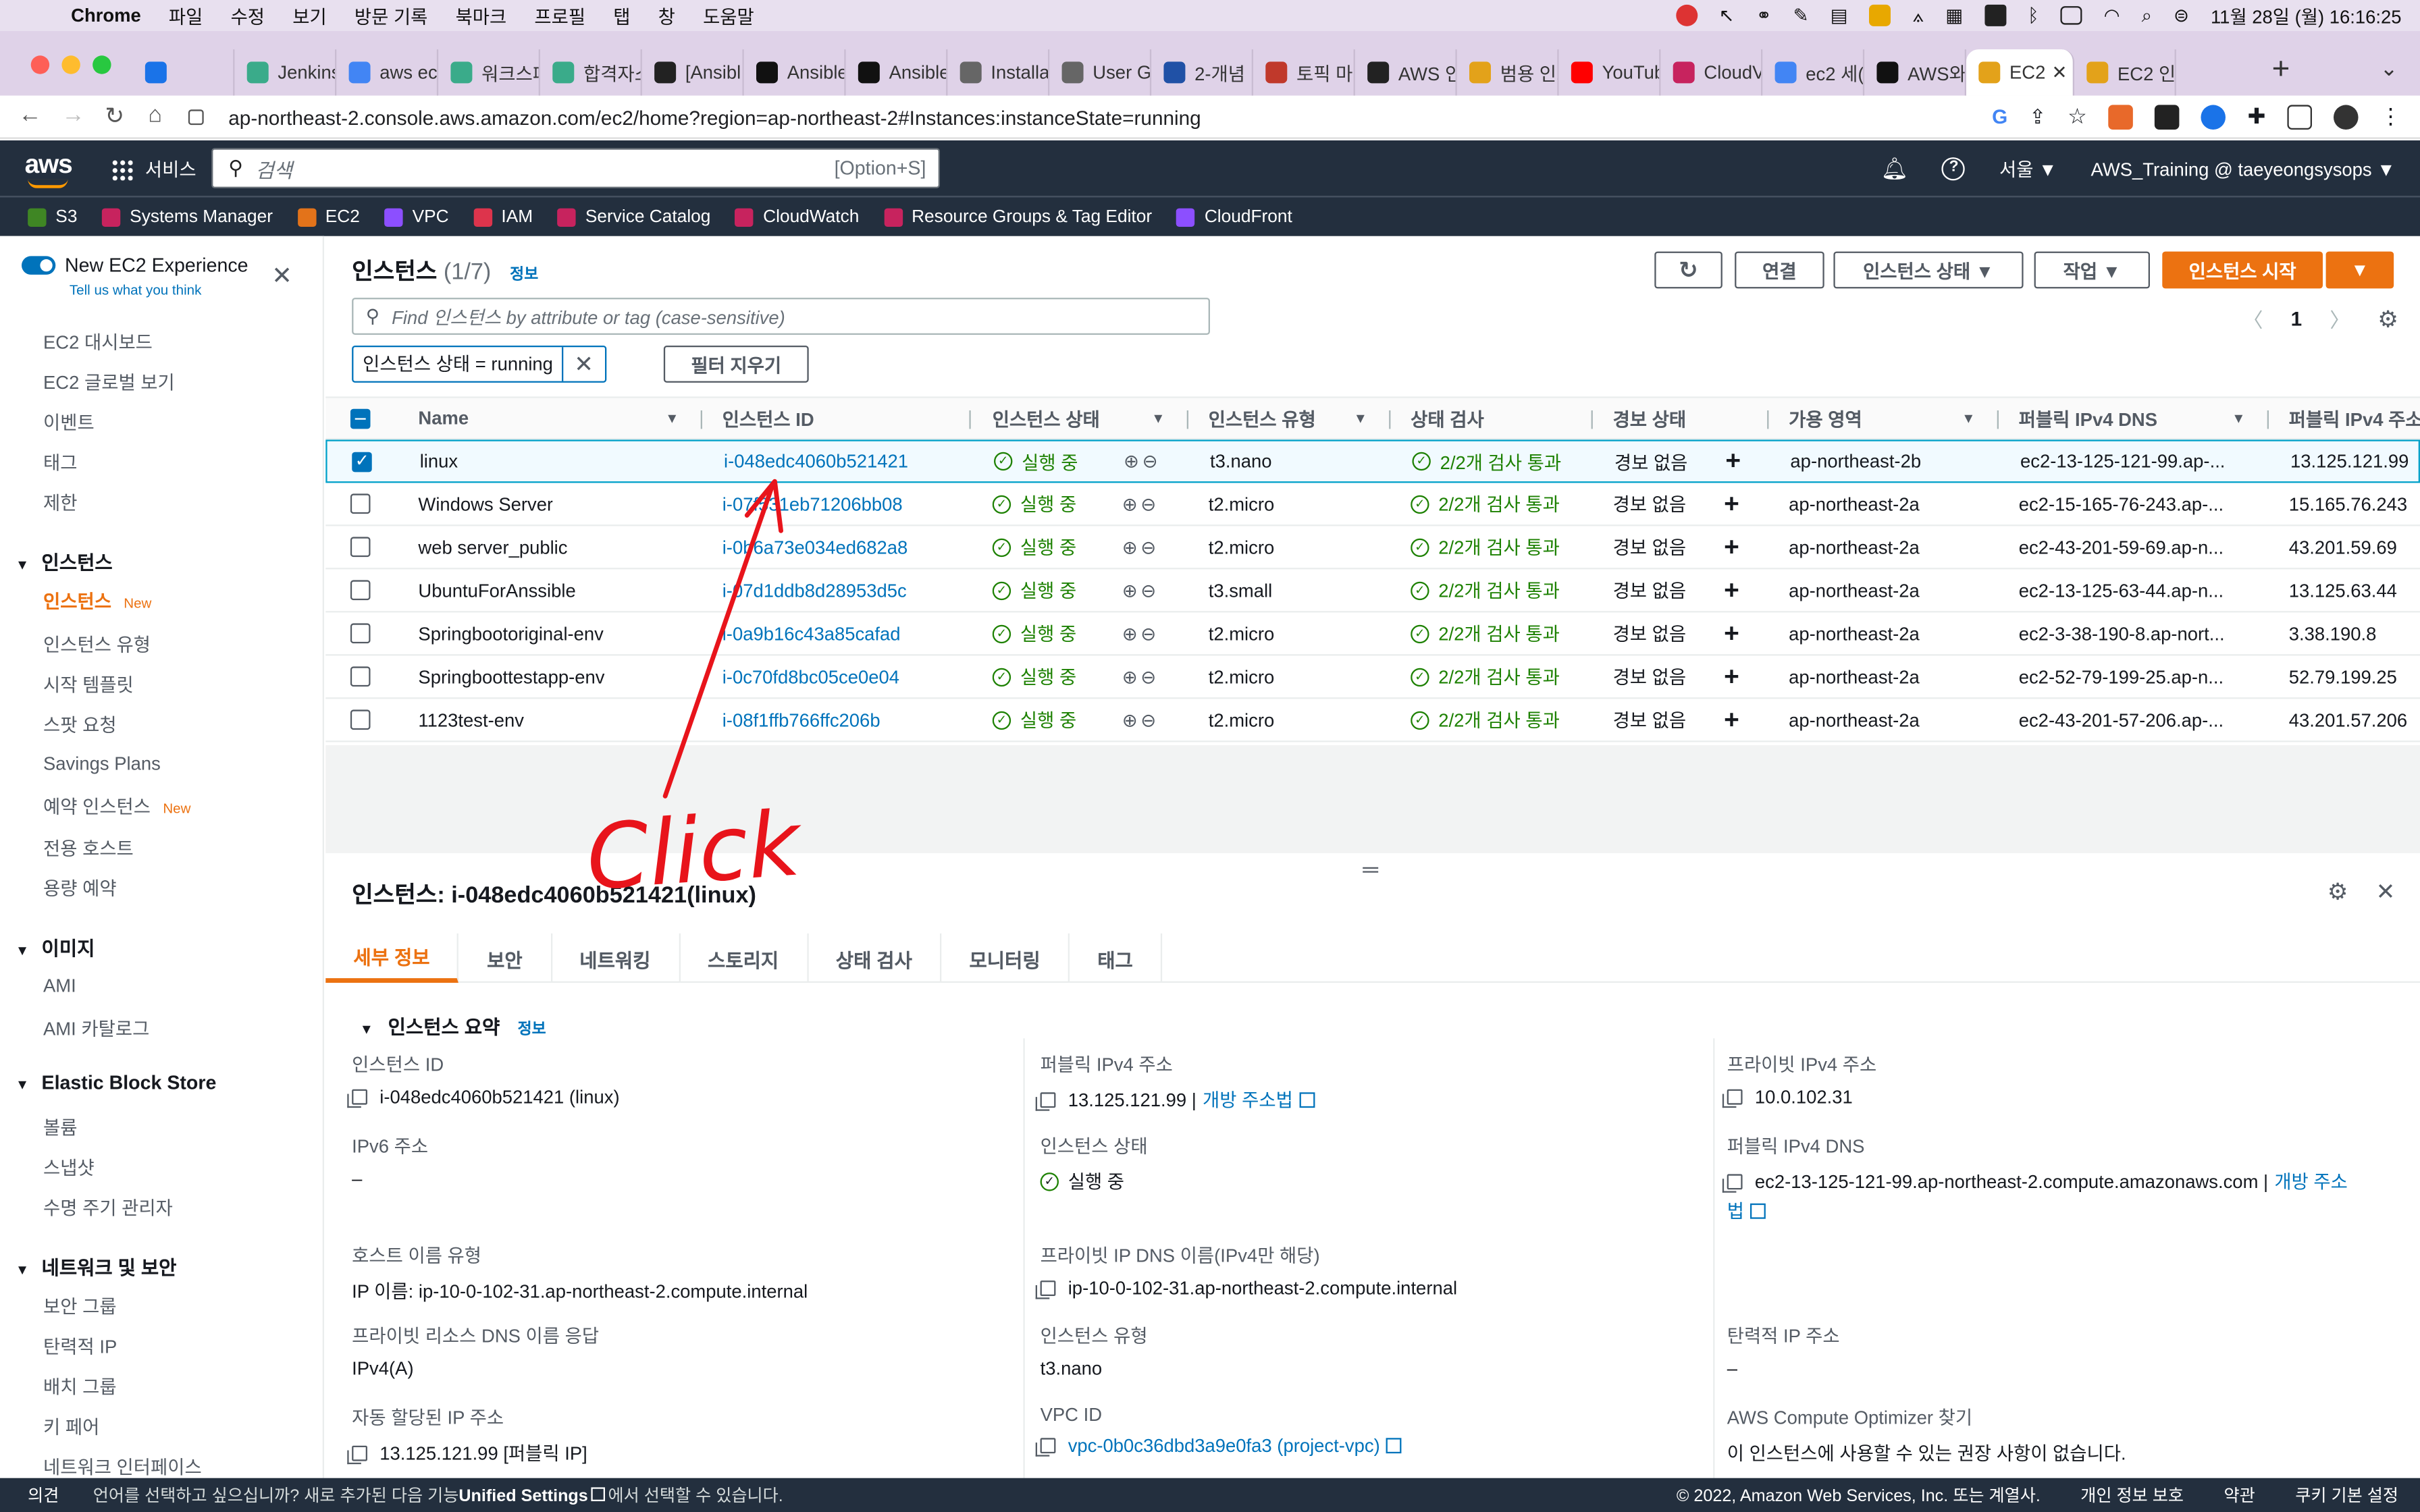 Image resolution: width=2420 pixels, height=1512 pixels. I want to click on menu-tab: 탭, so click(621, 15).